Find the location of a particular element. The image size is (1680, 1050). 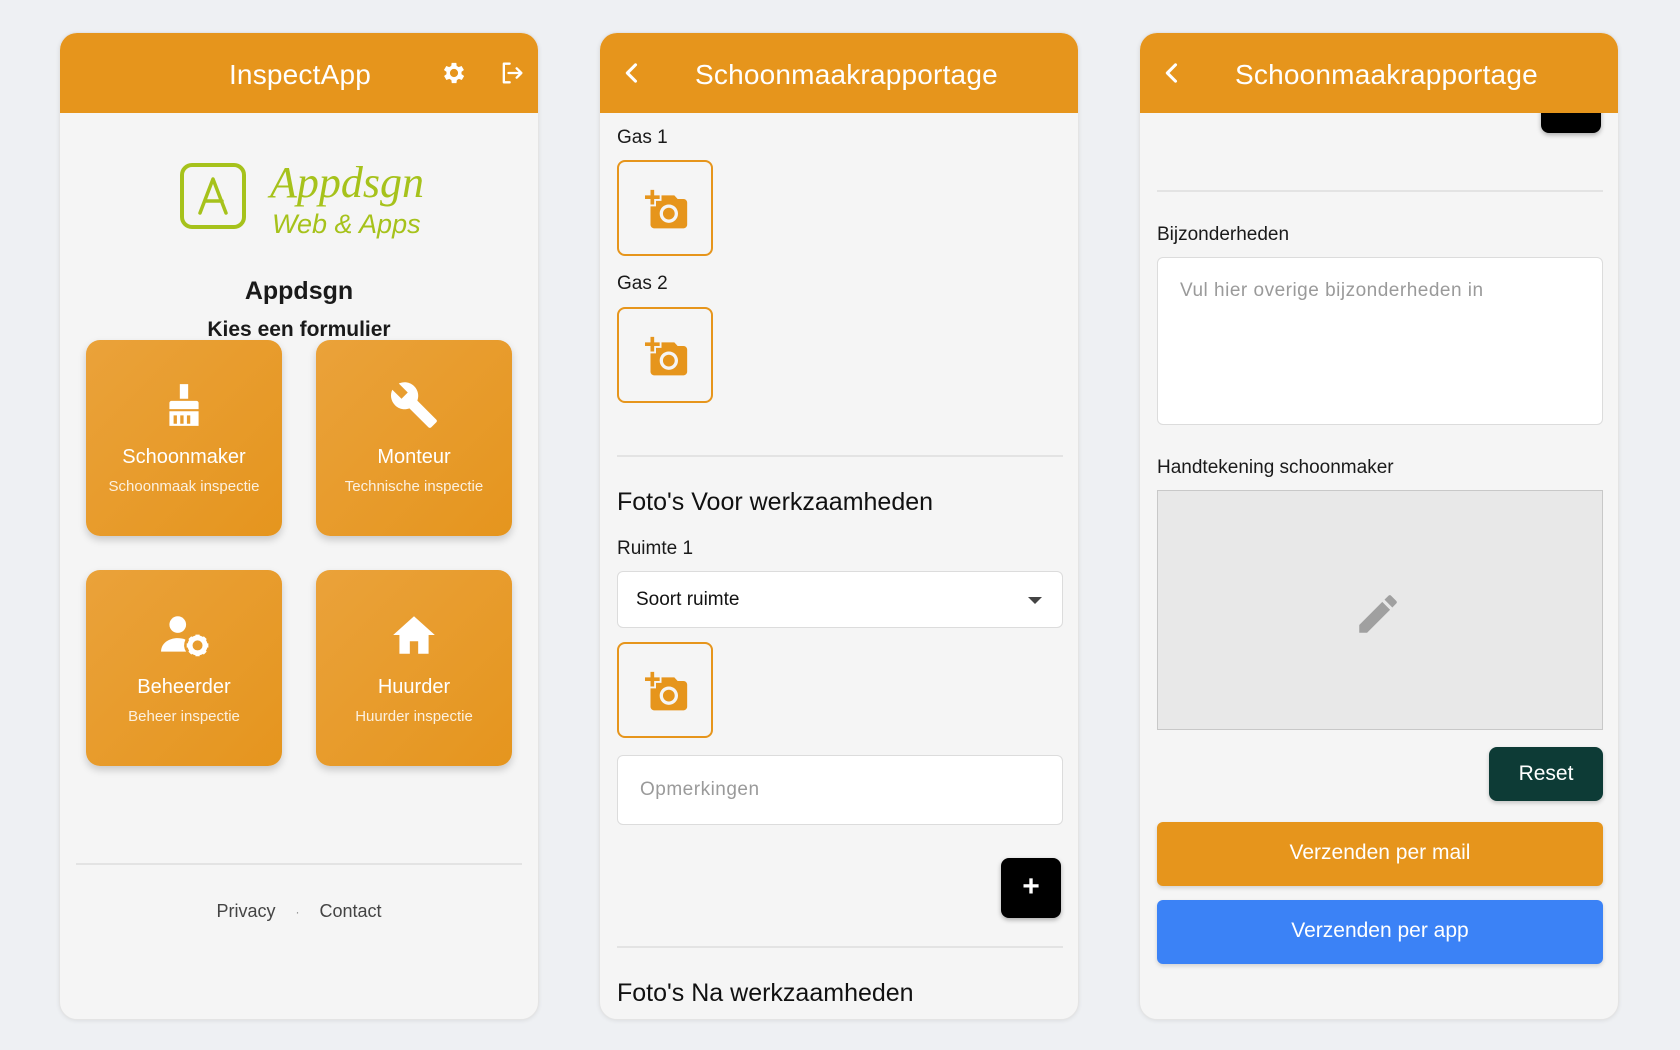

tile-label: Monteur is located at coordinates (414, 457).